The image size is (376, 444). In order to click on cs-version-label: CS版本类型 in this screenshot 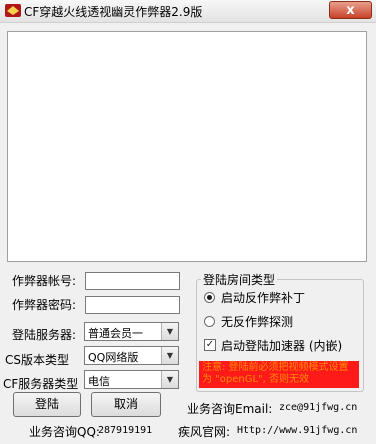, I will do `click(37, 360)`.